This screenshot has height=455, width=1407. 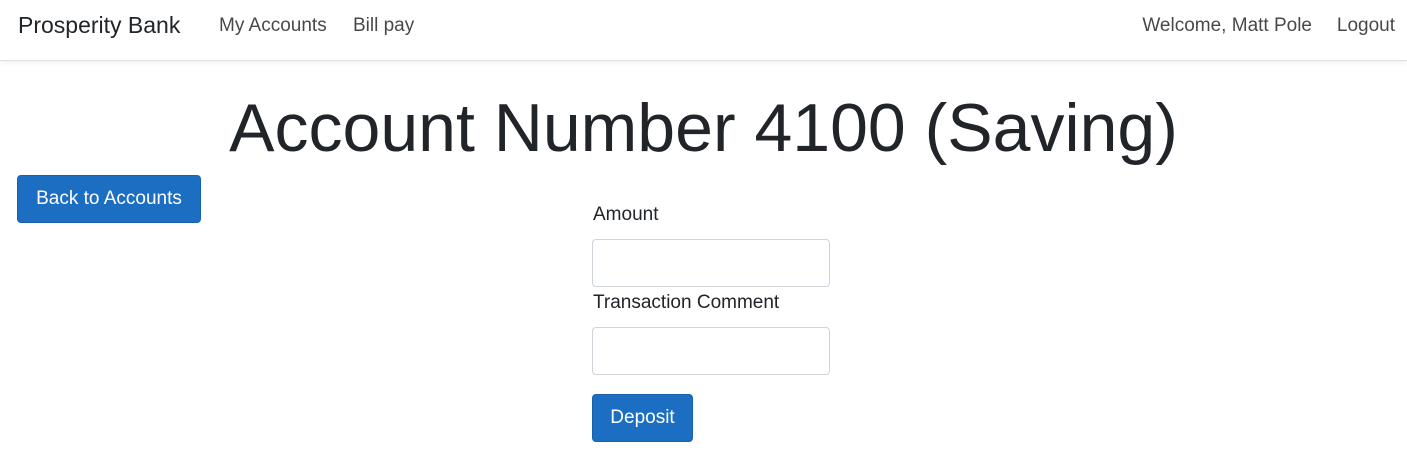 What do you see at coordinates (1227, 26) in the screenshot?
I see `nav-welcome-user: Welcome, Matt Pole` at bounding box center [1227, 26].